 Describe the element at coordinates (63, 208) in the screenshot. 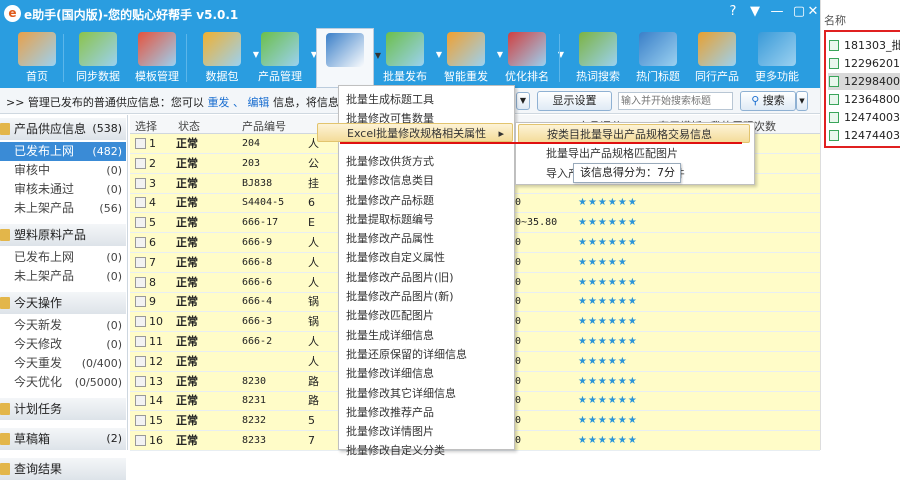

I see `sidebar-item: 未上架产品 (56)` at that location.